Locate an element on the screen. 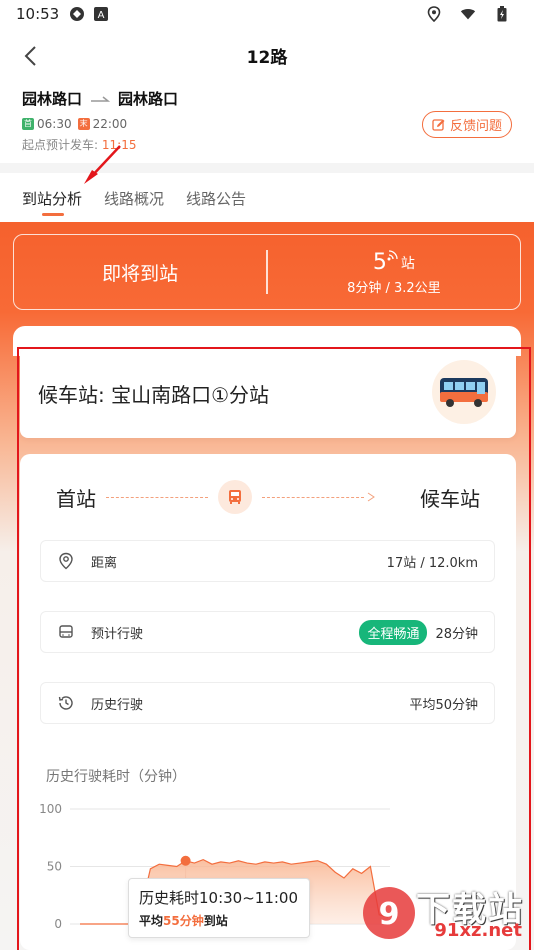 The image size is (534, 950). last-bus-tag: 末 is located at coordinates (83, 124).